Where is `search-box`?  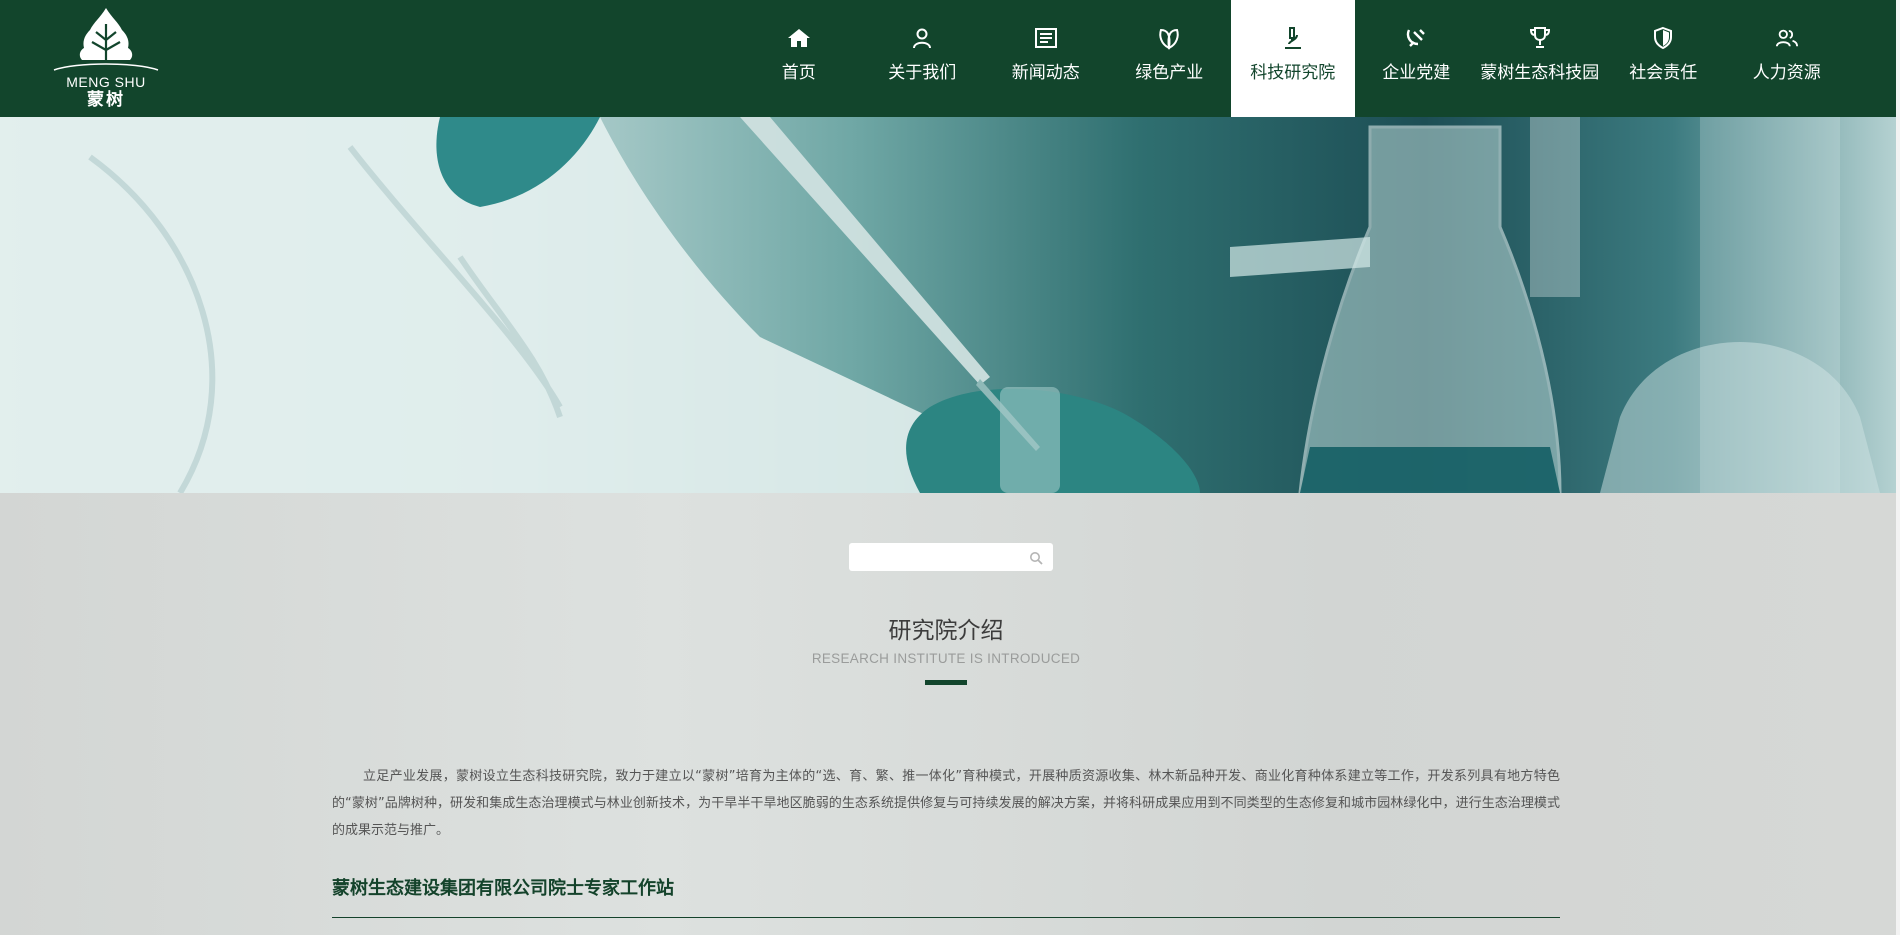 search-box is located at coordinates (951, 557).